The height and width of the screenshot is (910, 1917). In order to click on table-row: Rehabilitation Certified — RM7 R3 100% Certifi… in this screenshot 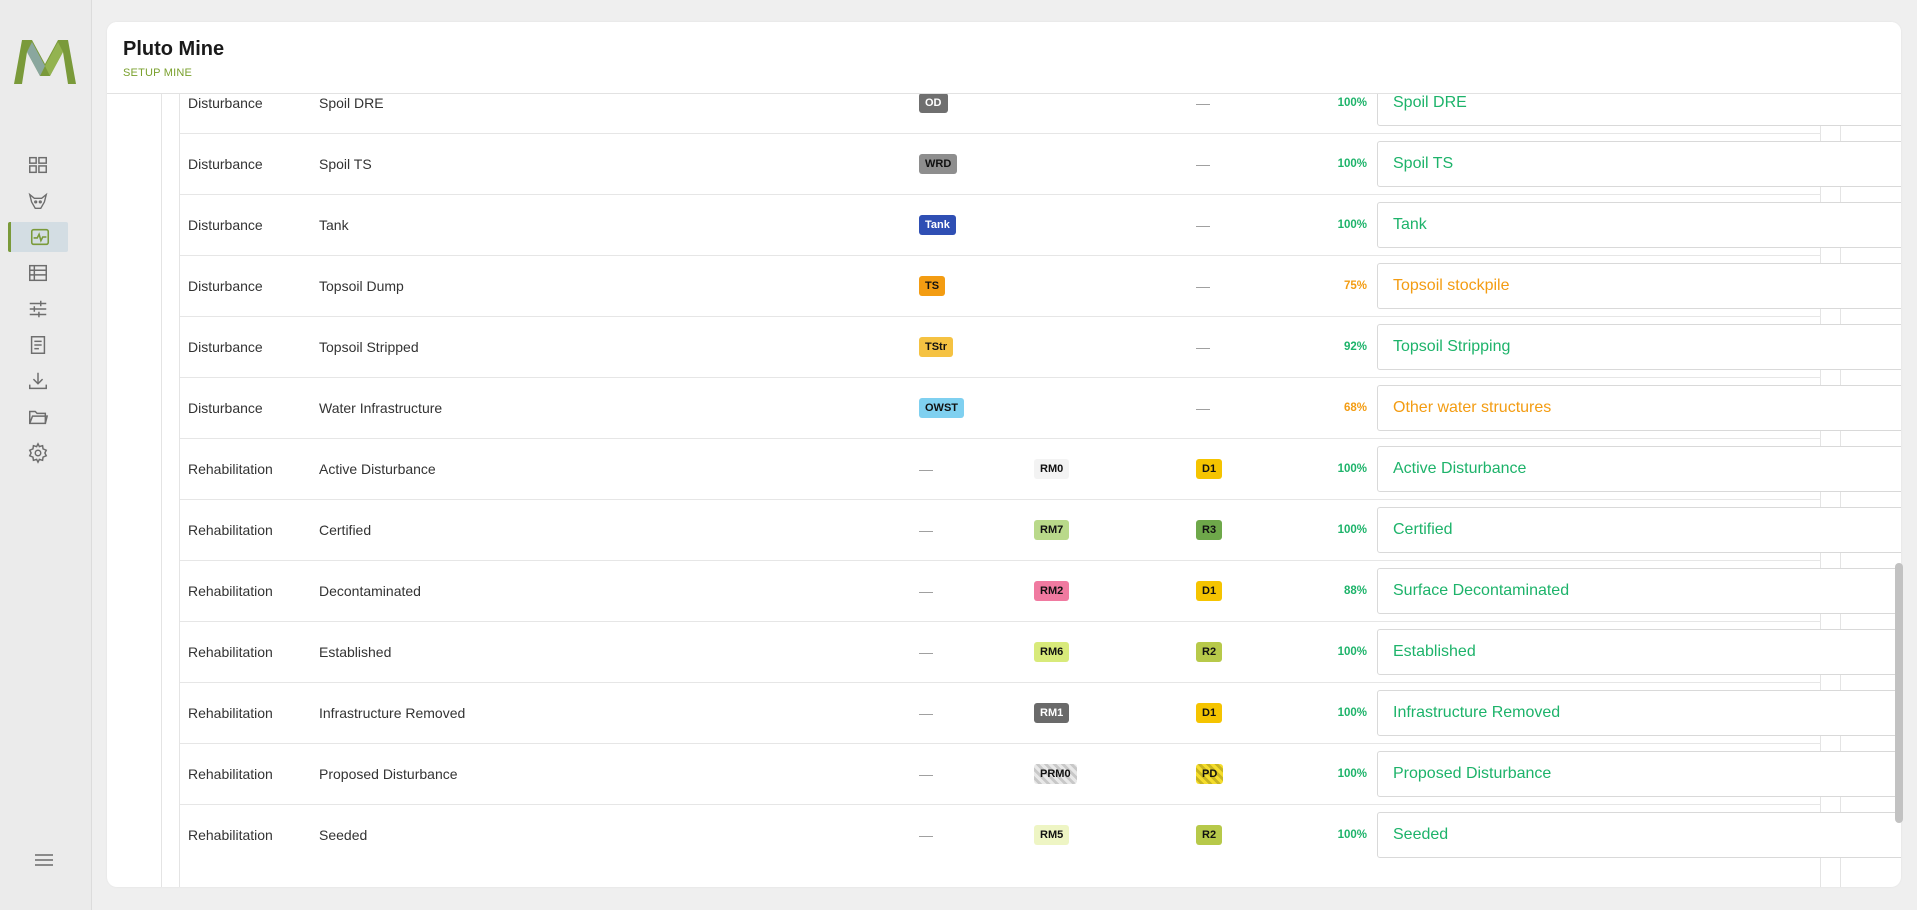, I will do `click(1040, 529)`.